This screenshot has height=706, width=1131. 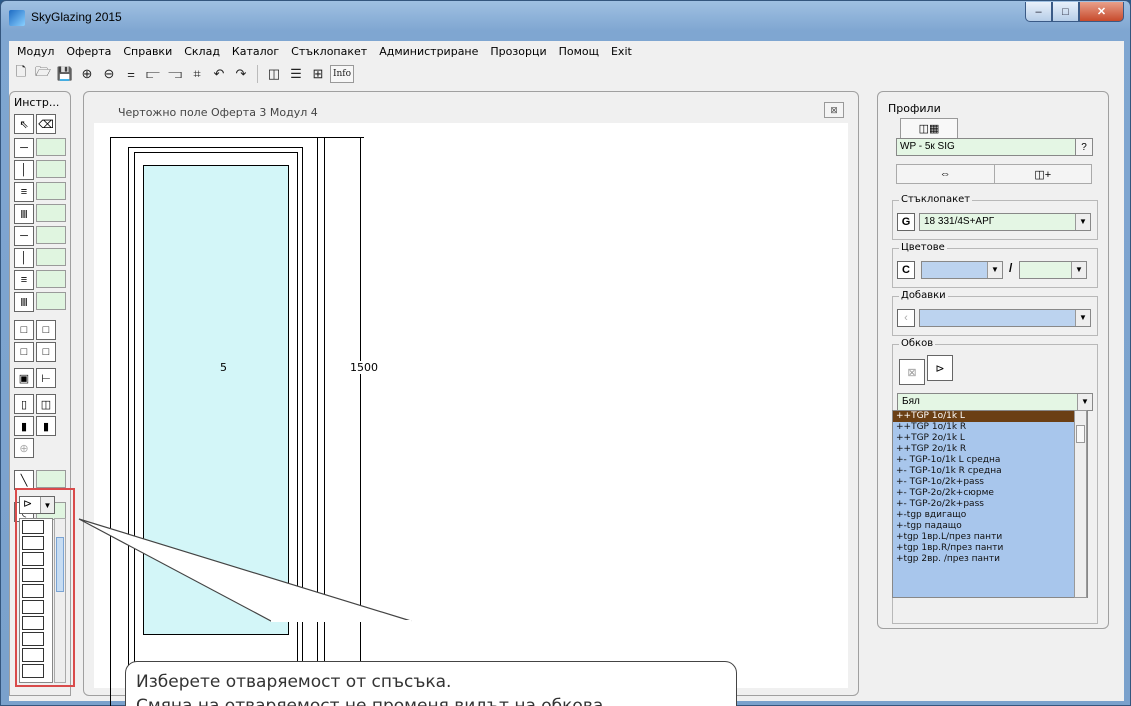 I want to click on undo-icon: ↶, so click(x=219, y=74).